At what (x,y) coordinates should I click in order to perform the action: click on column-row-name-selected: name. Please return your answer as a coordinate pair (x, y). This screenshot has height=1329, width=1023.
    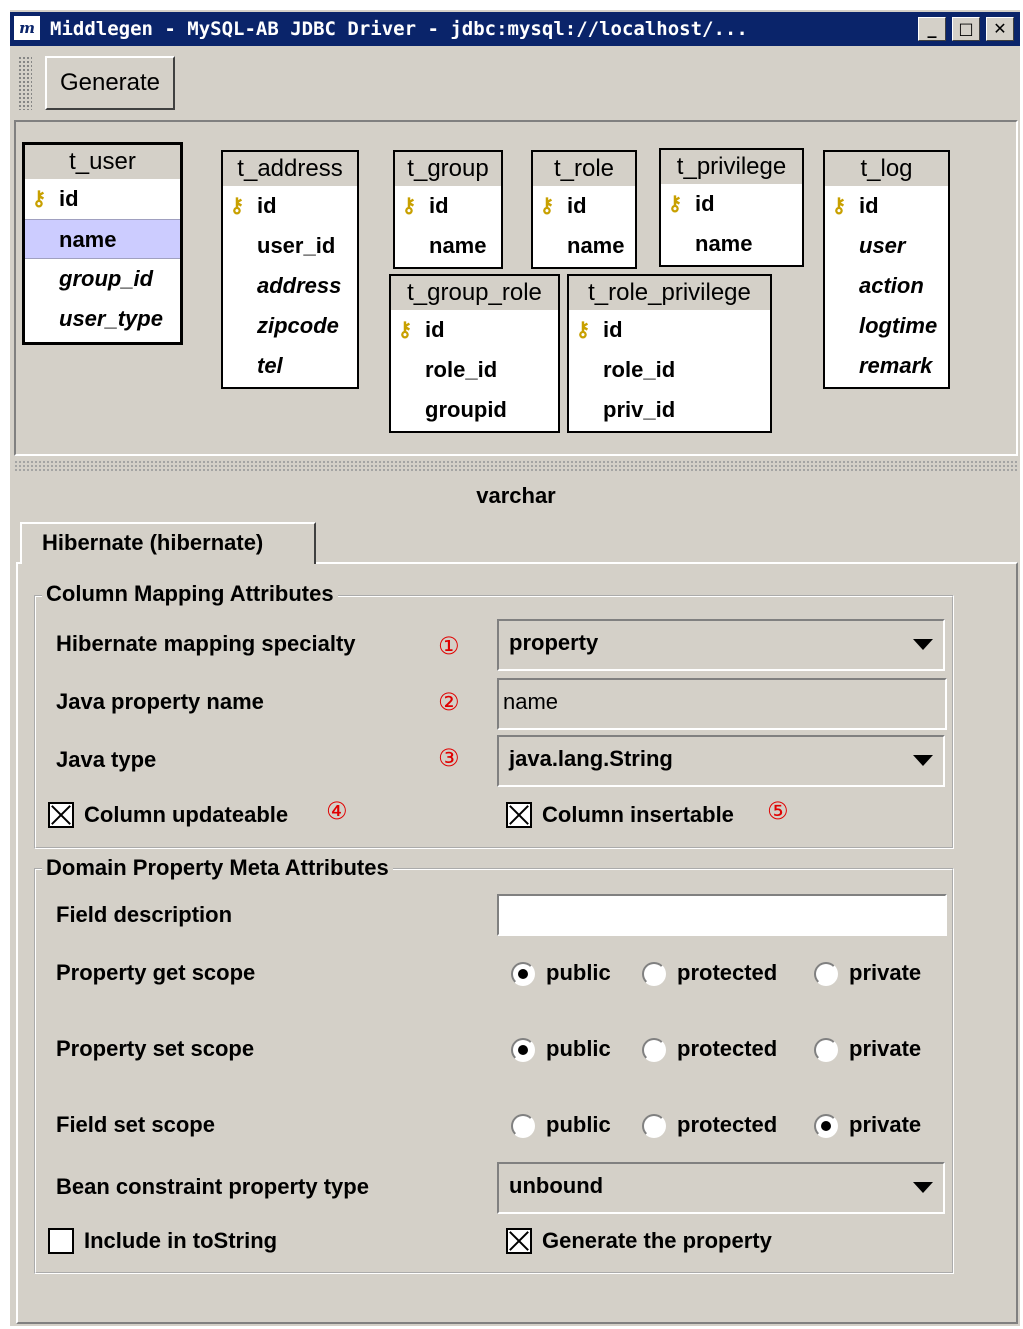
    Looking at the image, I should click on (102, 239).